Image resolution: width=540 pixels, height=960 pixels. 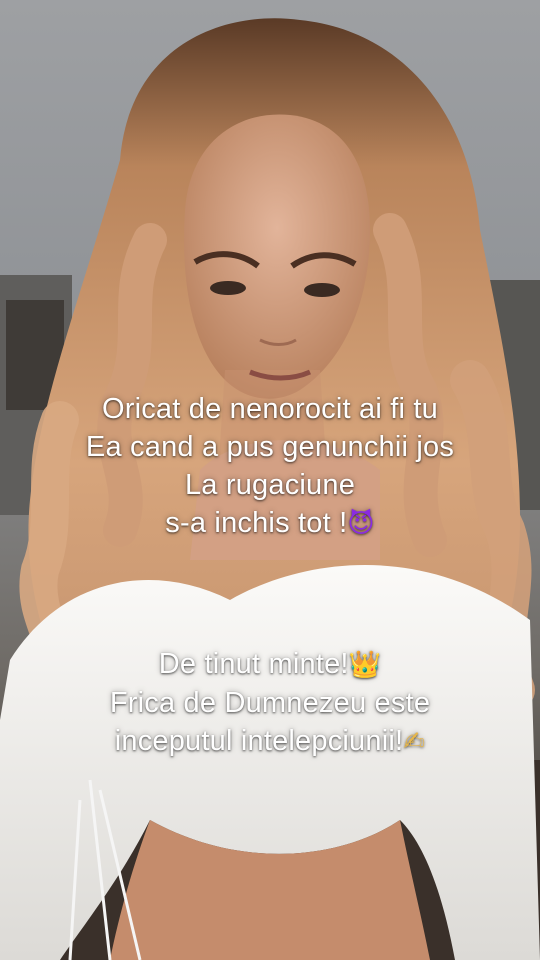 What do you see at coordinates (270, 485) in the screenshot?
I see `caption-line: La rugaciune` at bounding box center [270, 485].